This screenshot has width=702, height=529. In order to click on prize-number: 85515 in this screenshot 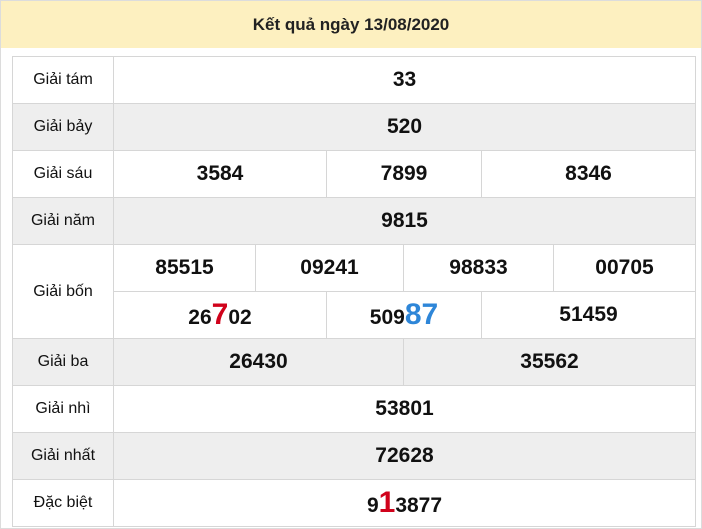, I will do `click(184, 268)`.